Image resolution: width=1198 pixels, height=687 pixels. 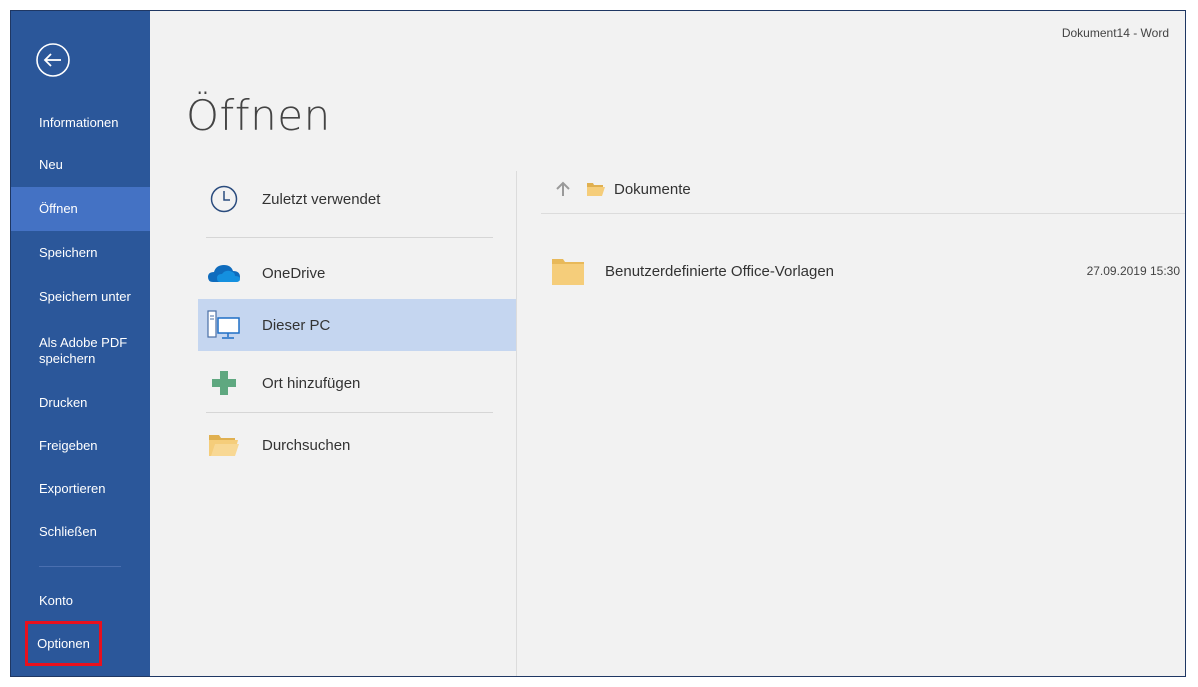 What do you see at coordinates (296, 325) in the screenshot?
I see `location-label: Dieser PC` at bounding box center [296, 325].